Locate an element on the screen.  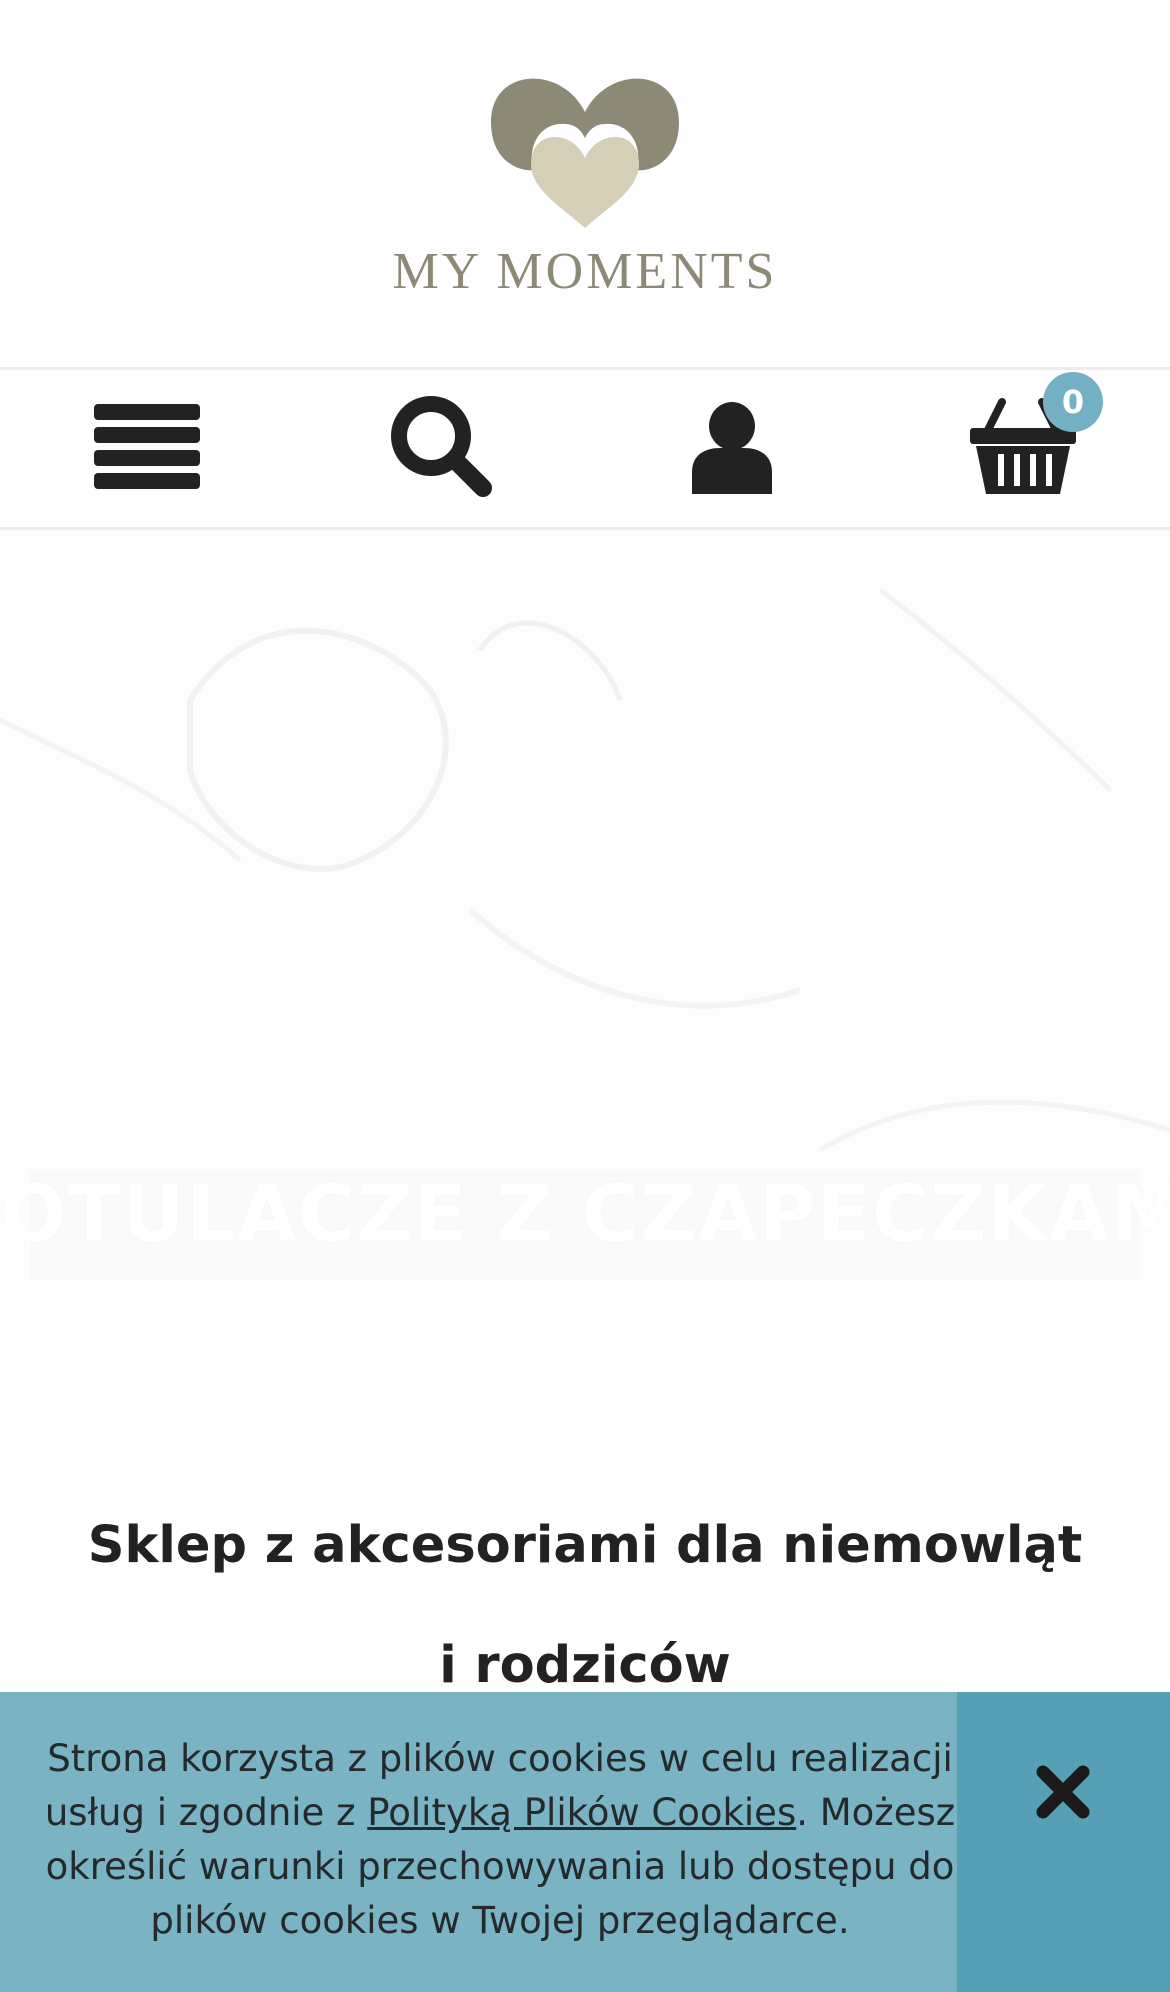
cart-count-badge: 0 is located at coordinates (1073, 402).